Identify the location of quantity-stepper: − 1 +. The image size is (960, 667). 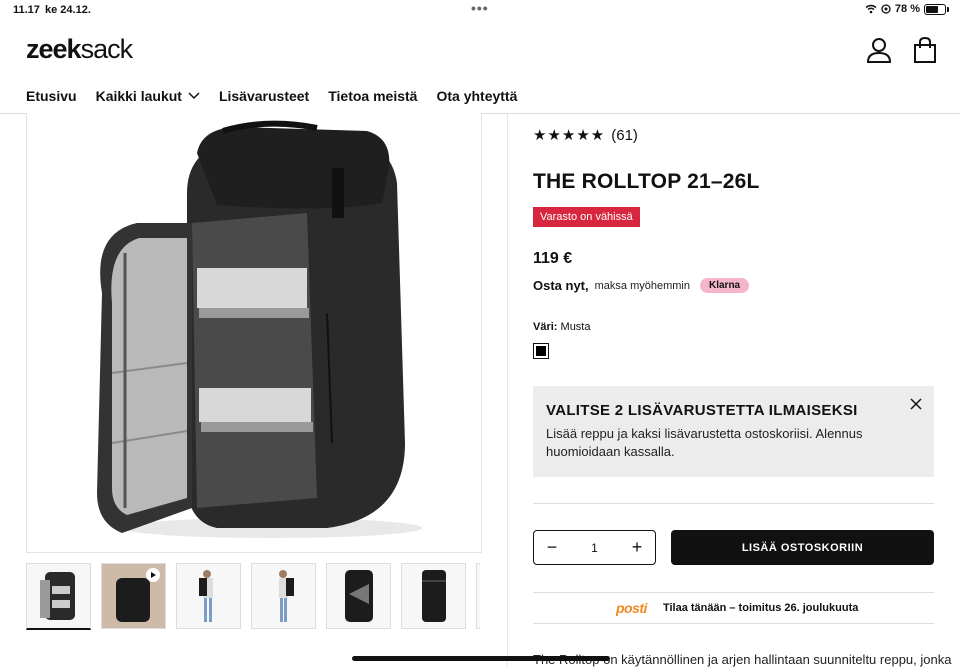
(594, 547).